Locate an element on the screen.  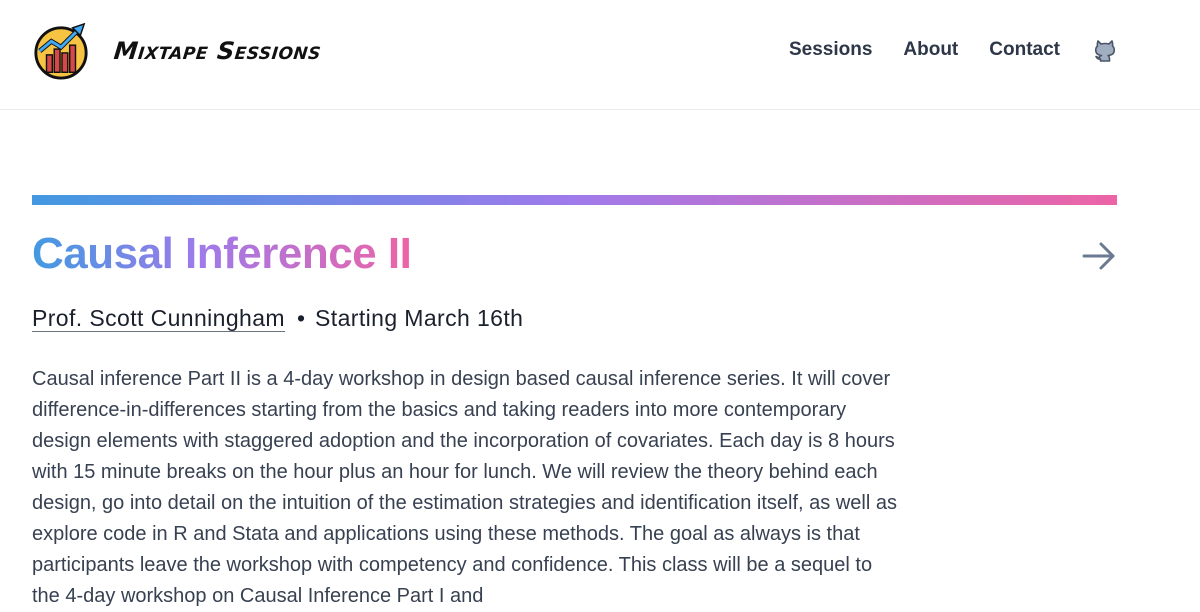
brand-name: Mixtape Sessions is located at coordinates (217, 51).